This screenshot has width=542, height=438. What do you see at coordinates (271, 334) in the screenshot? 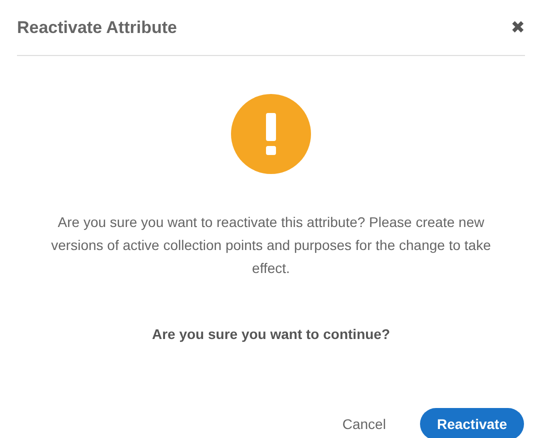
I see `confirm-question: Are you sure you want to continue?` at bounding box center [271, 334].